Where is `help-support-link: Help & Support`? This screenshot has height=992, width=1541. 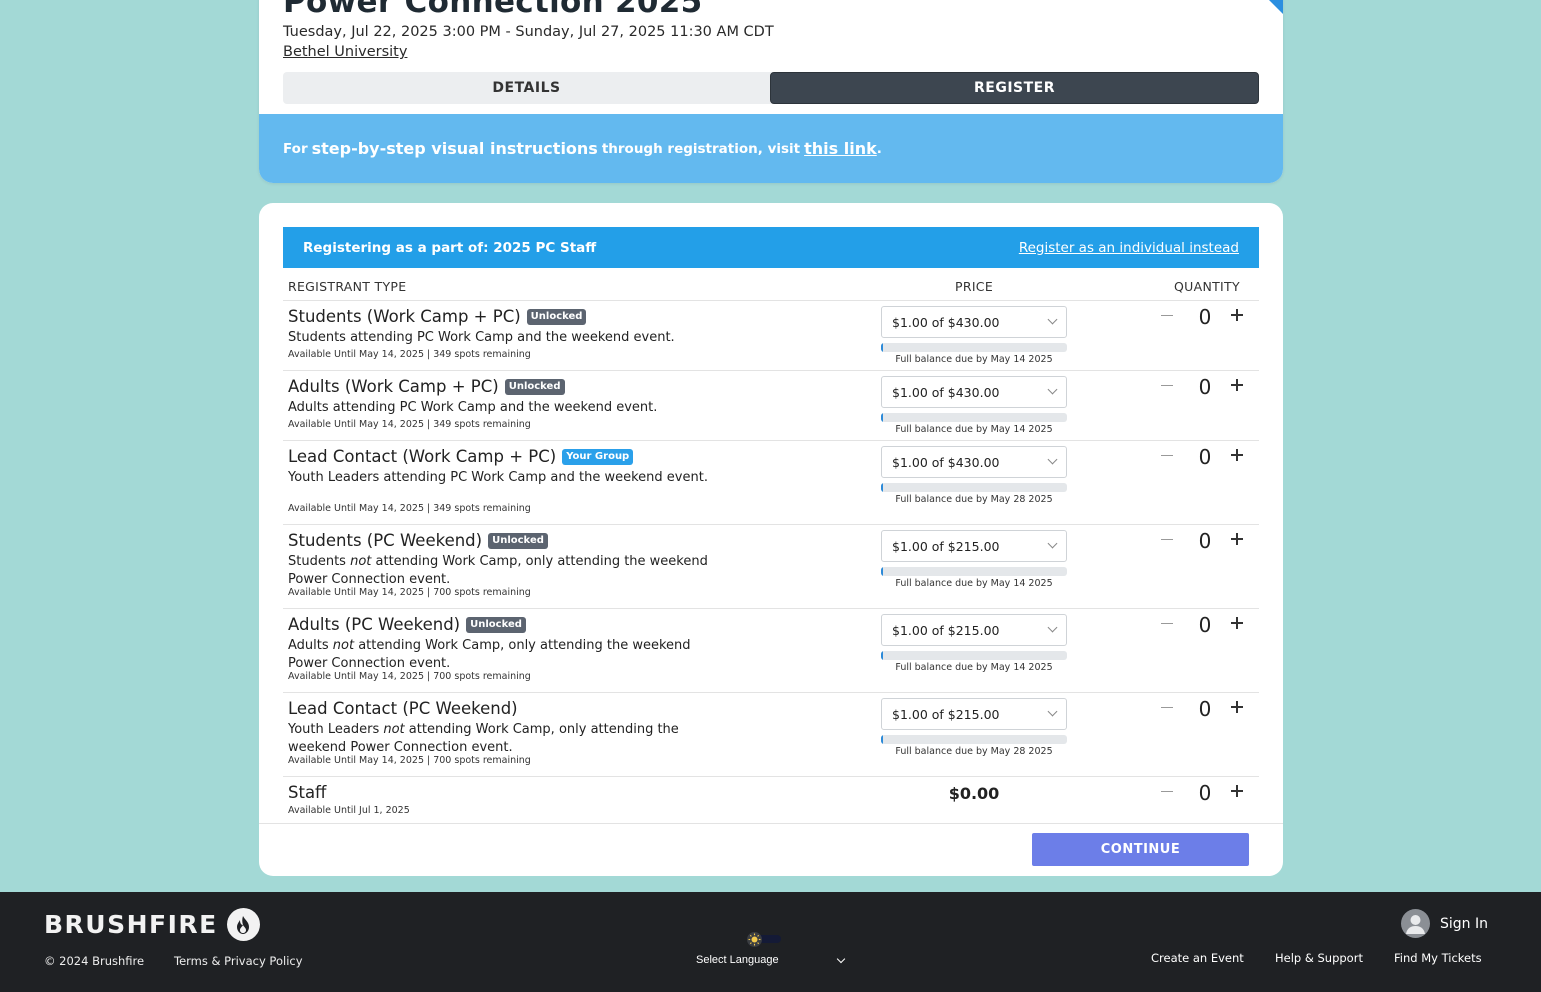 help-support-link: Help & Support is located at coordinates (1319, 958).